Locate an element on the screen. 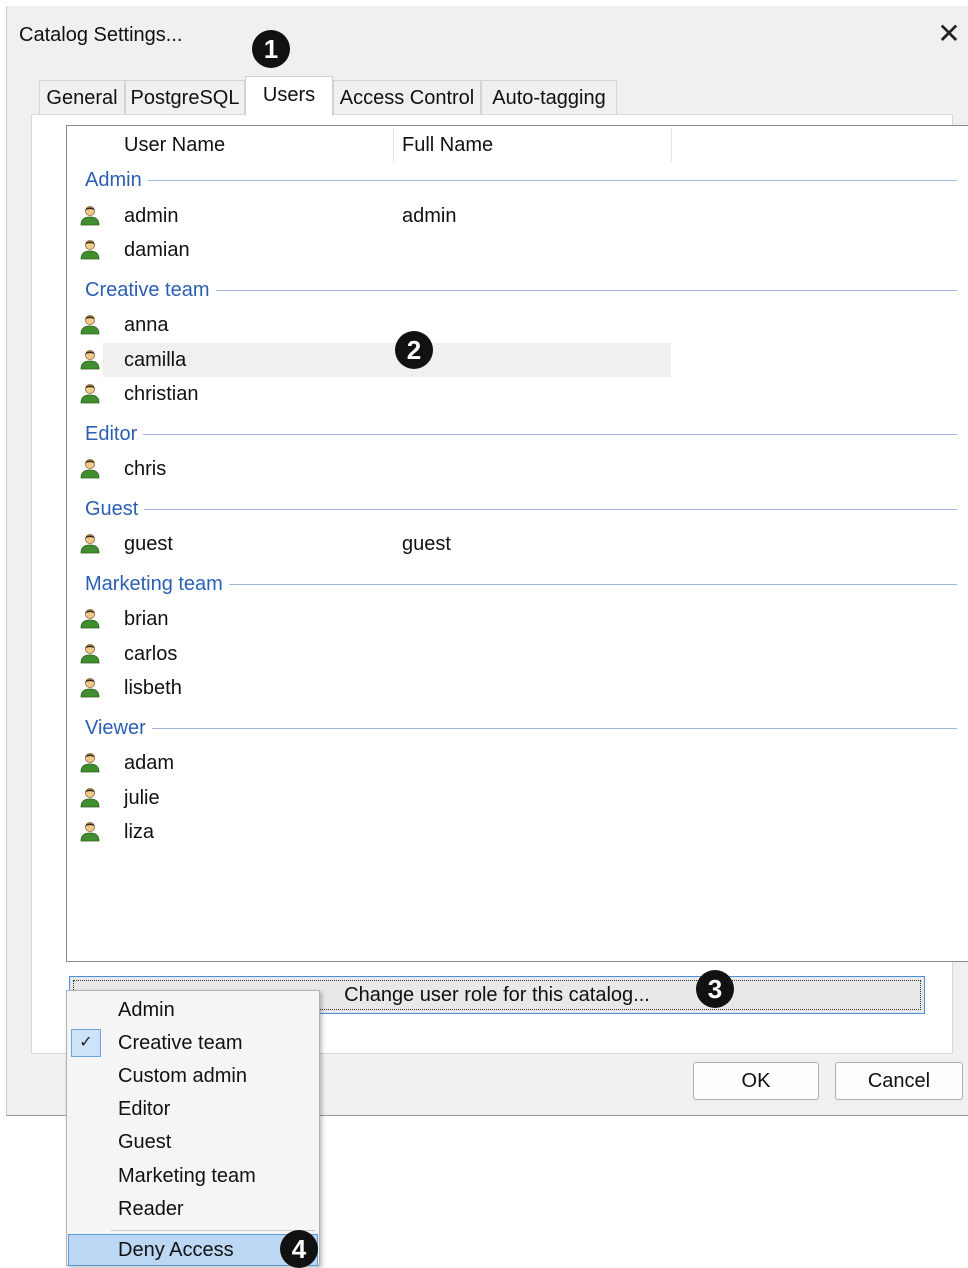 This screenshot has height=1268, width=968. cancel-button: Cancel is located at coordinates (899, 1081).